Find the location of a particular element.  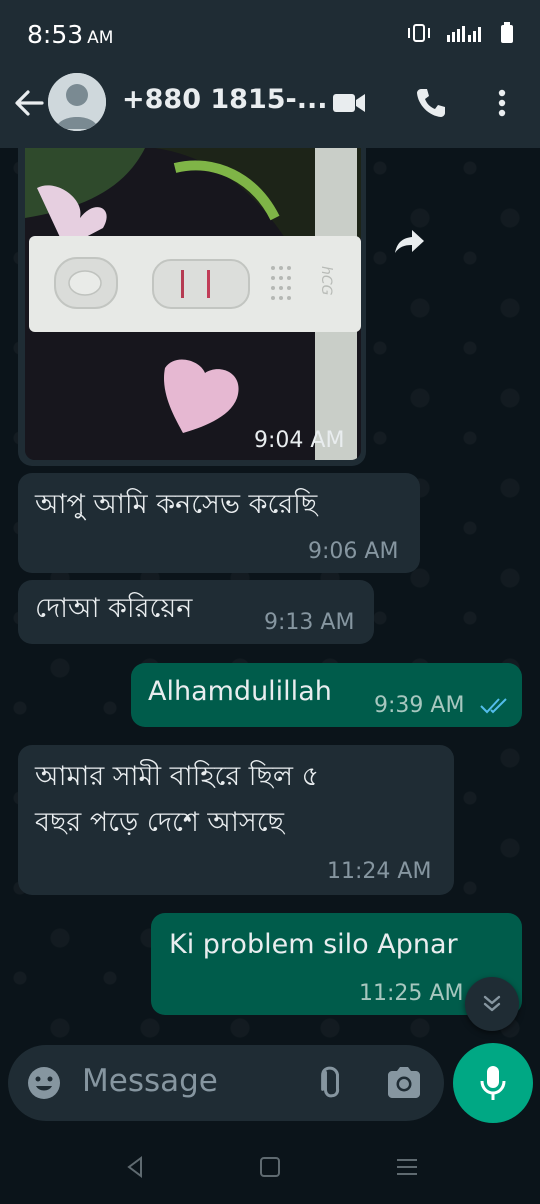

avatar is located at coordinates (77, 102).